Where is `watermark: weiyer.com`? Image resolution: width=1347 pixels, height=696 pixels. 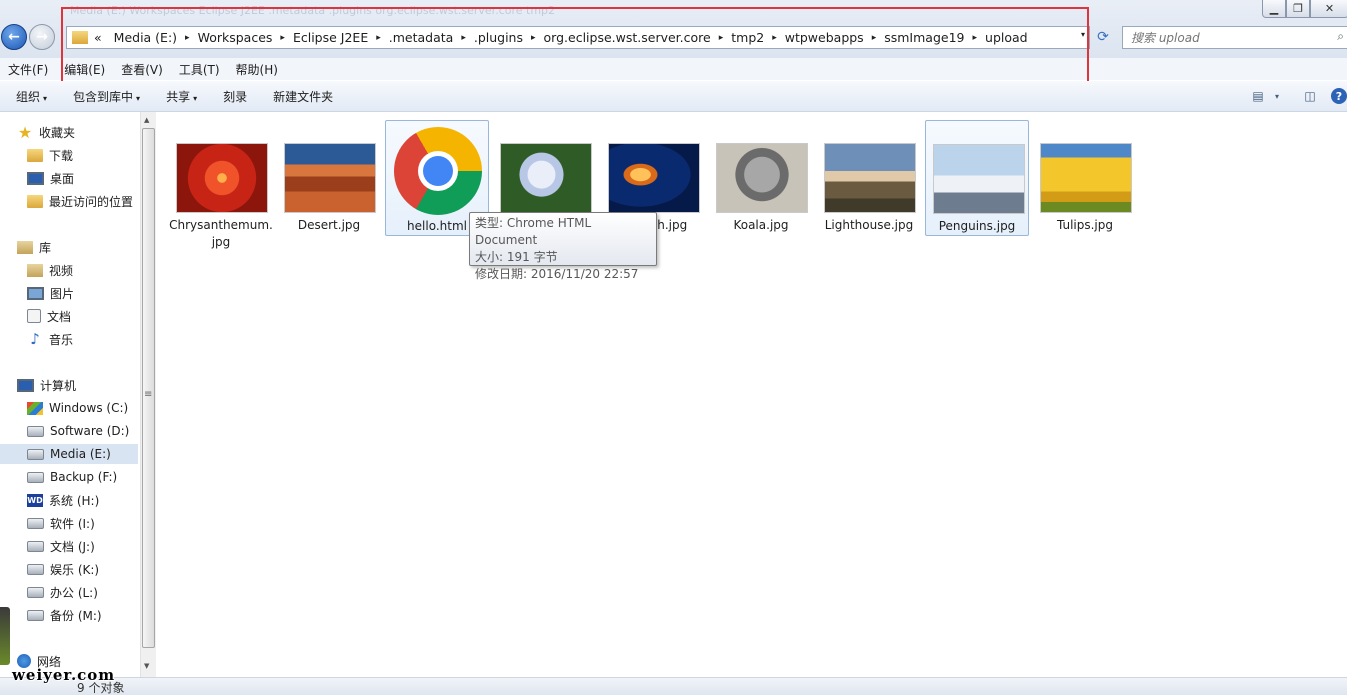 watermark: weiyer.com is located at coordinates (64, 675).